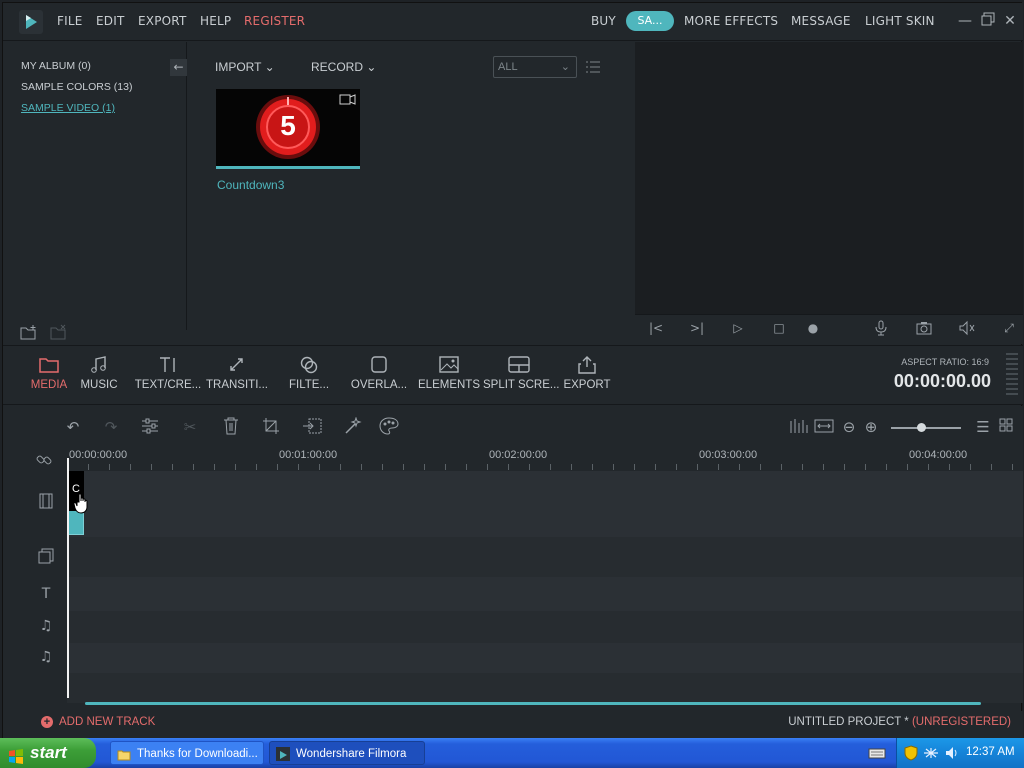 The height and width of the screenshot is (768, 1024). What do you see at coordinates (518, 455) in the screenshot?
I see `ruler-label: 00:02:00:00` at bounding box center [518, 455].